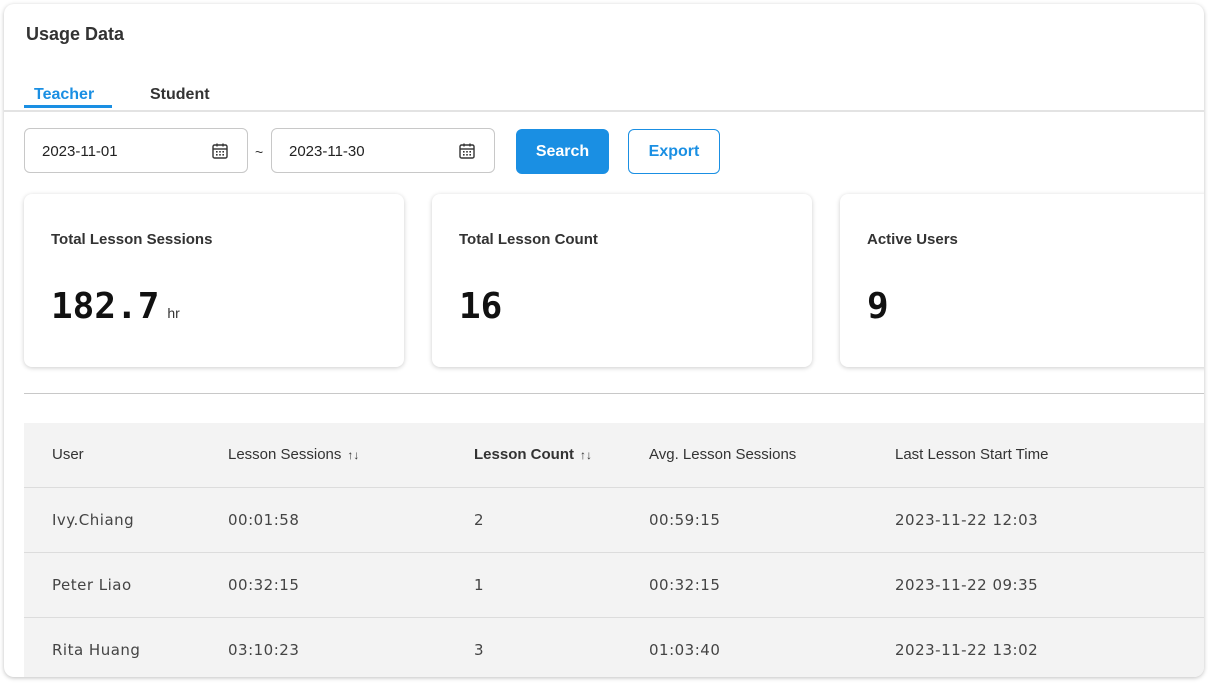  I want to click on header-lesson-sessions: Lesson Sessions ↑↓, so click(293, 455).